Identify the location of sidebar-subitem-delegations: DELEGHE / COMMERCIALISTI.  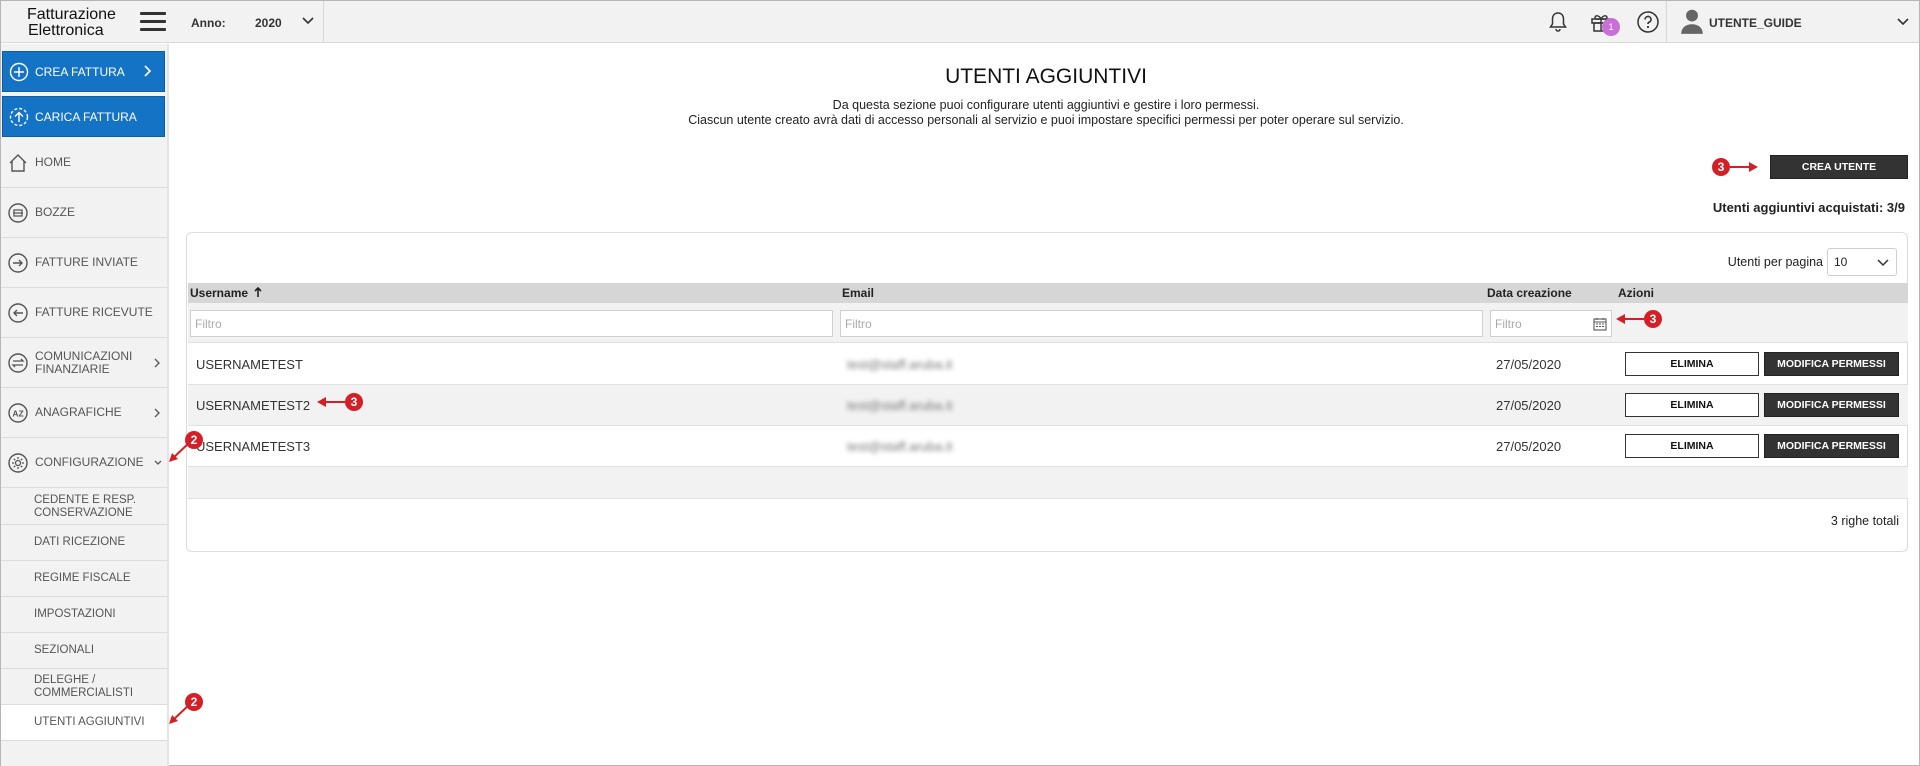
(84, 687).